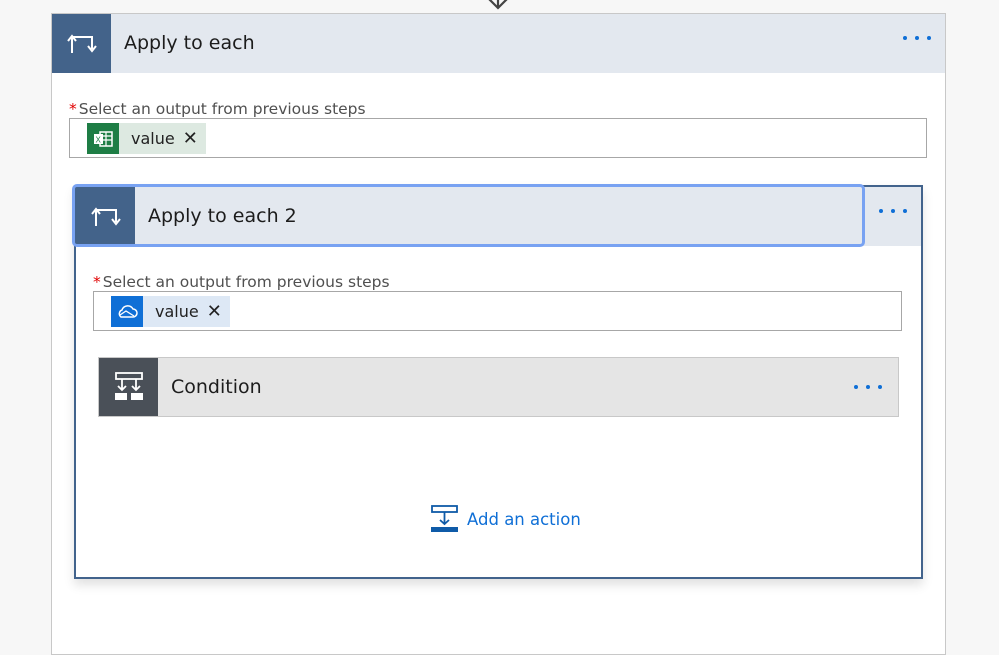  I want to click on condition-title: Condition, so click(216, 387).